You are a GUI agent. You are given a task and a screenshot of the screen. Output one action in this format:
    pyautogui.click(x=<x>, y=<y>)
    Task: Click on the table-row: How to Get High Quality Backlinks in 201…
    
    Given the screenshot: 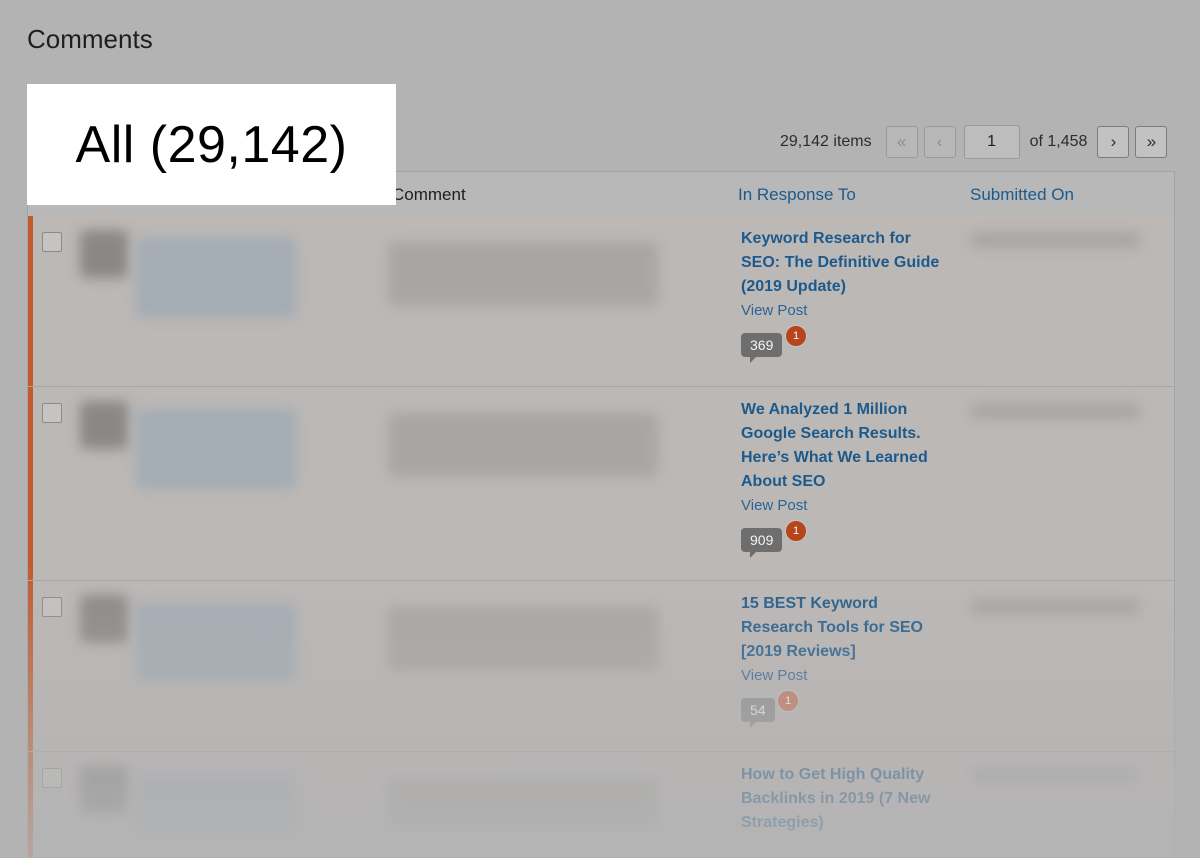 What is the action you would take?
    pyautogui.click(x=601, y=804)
    